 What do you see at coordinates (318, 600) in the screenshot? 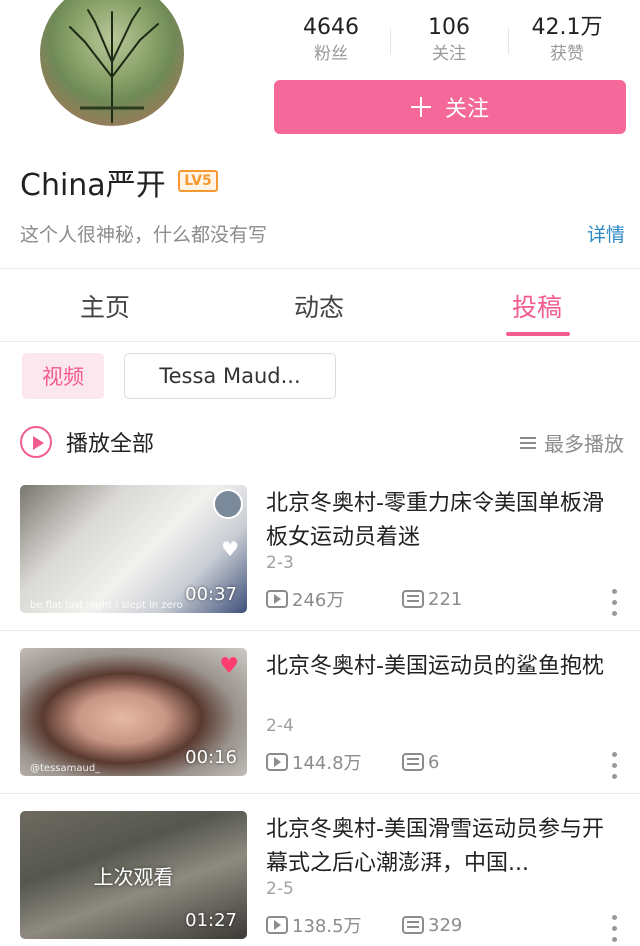
I see `play-count-value: 246万` at bounding box center [318, 600].